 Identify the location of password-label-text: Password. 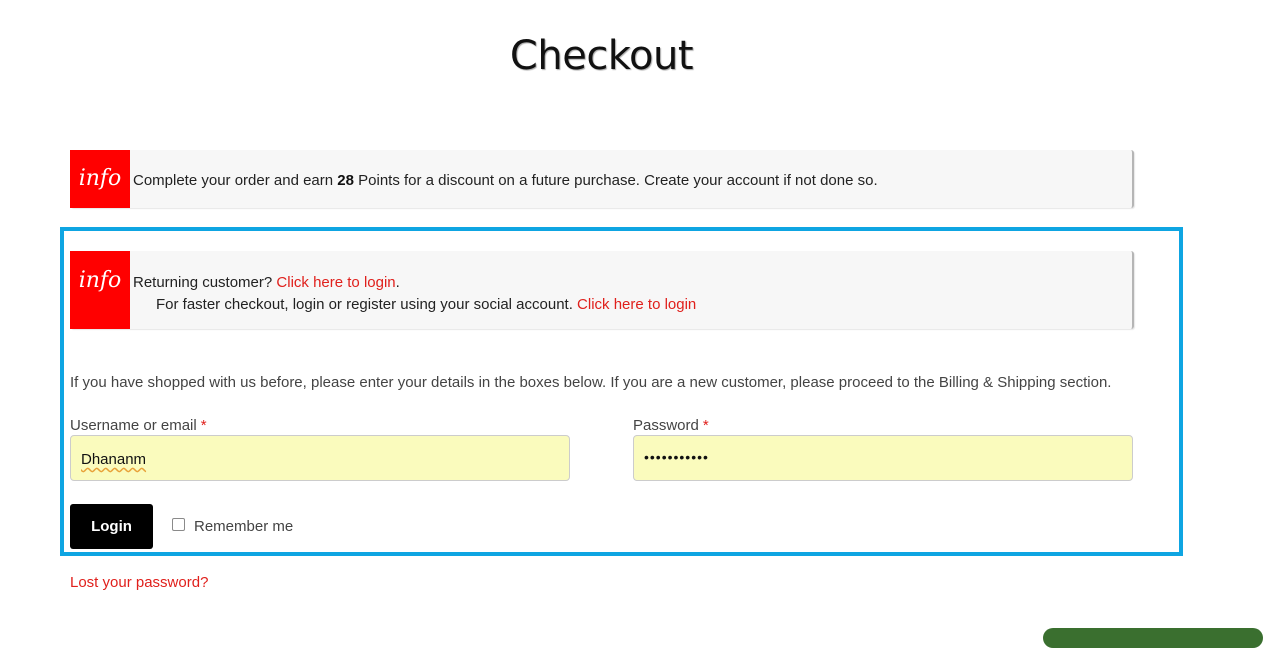
(666, 425).